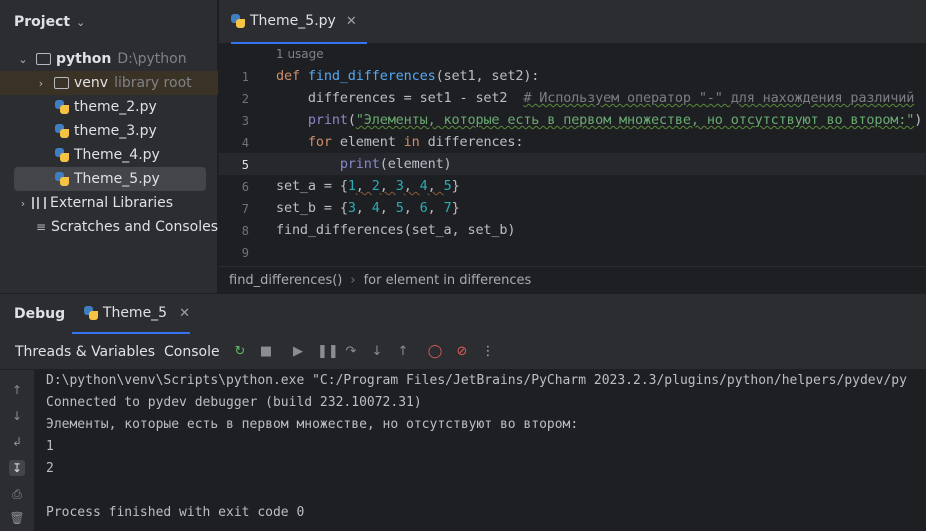 The height and width of the screenshot is (531, 926). I want to click on debug-session-label: Theme_5, so click(135, 313).